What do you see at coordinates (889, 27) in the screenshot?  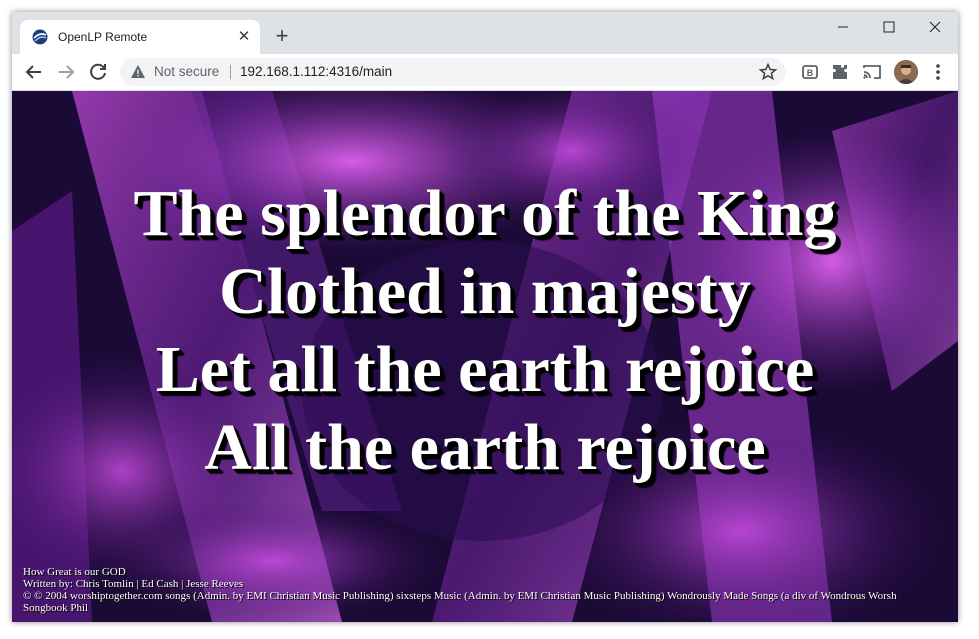 I see `maximize-icon` at bounding box center [889, 27].